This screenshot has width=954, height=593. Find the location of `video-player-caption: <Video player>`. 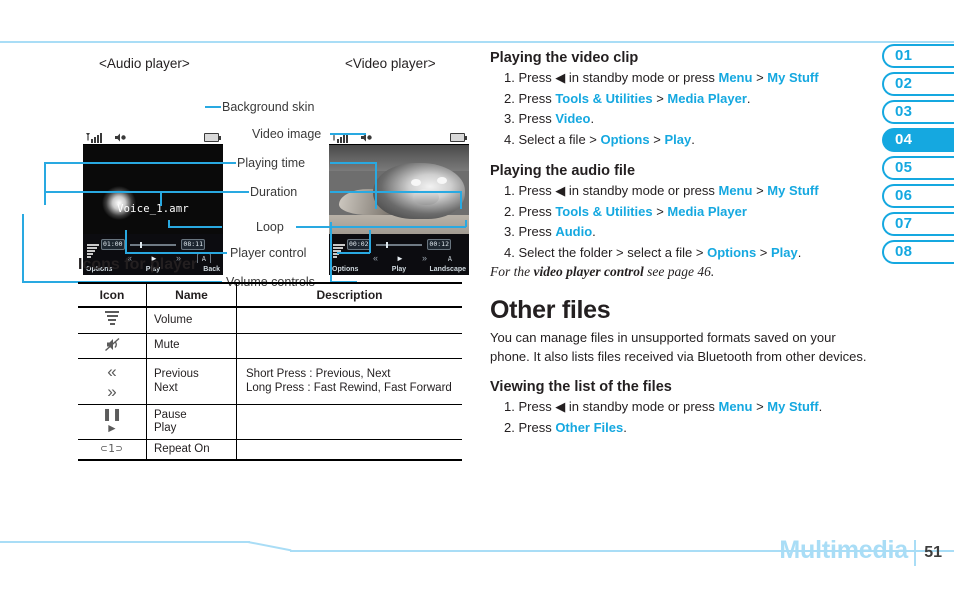

video-player-caption: <Video player> is located at coordinates (390, 63).